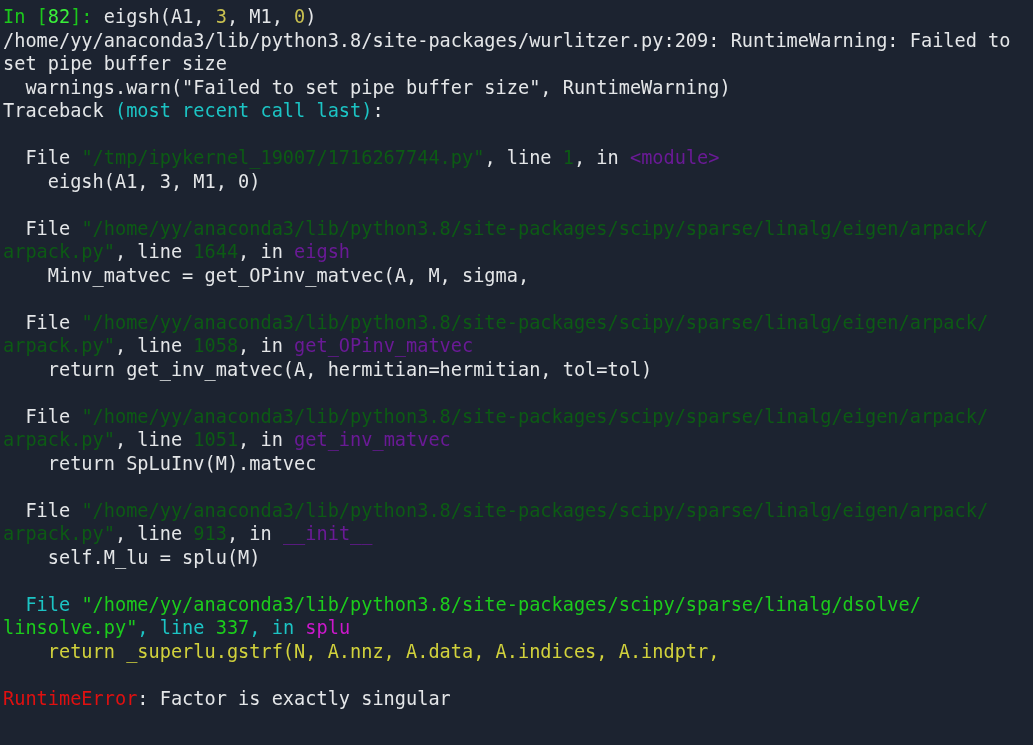  I want to click on terminal-line: In [82]: eigsh(A1, 3, M1, 0), so click(160, 17).